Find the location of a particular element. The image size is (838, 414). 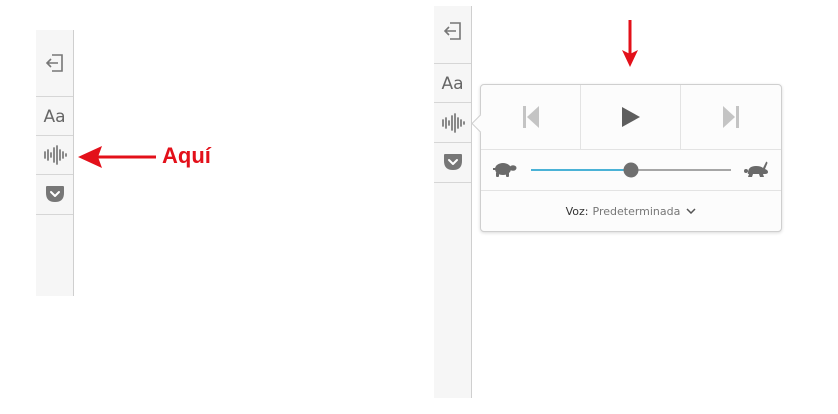

speed-slider-thumb is located at coordinates (631, 170).